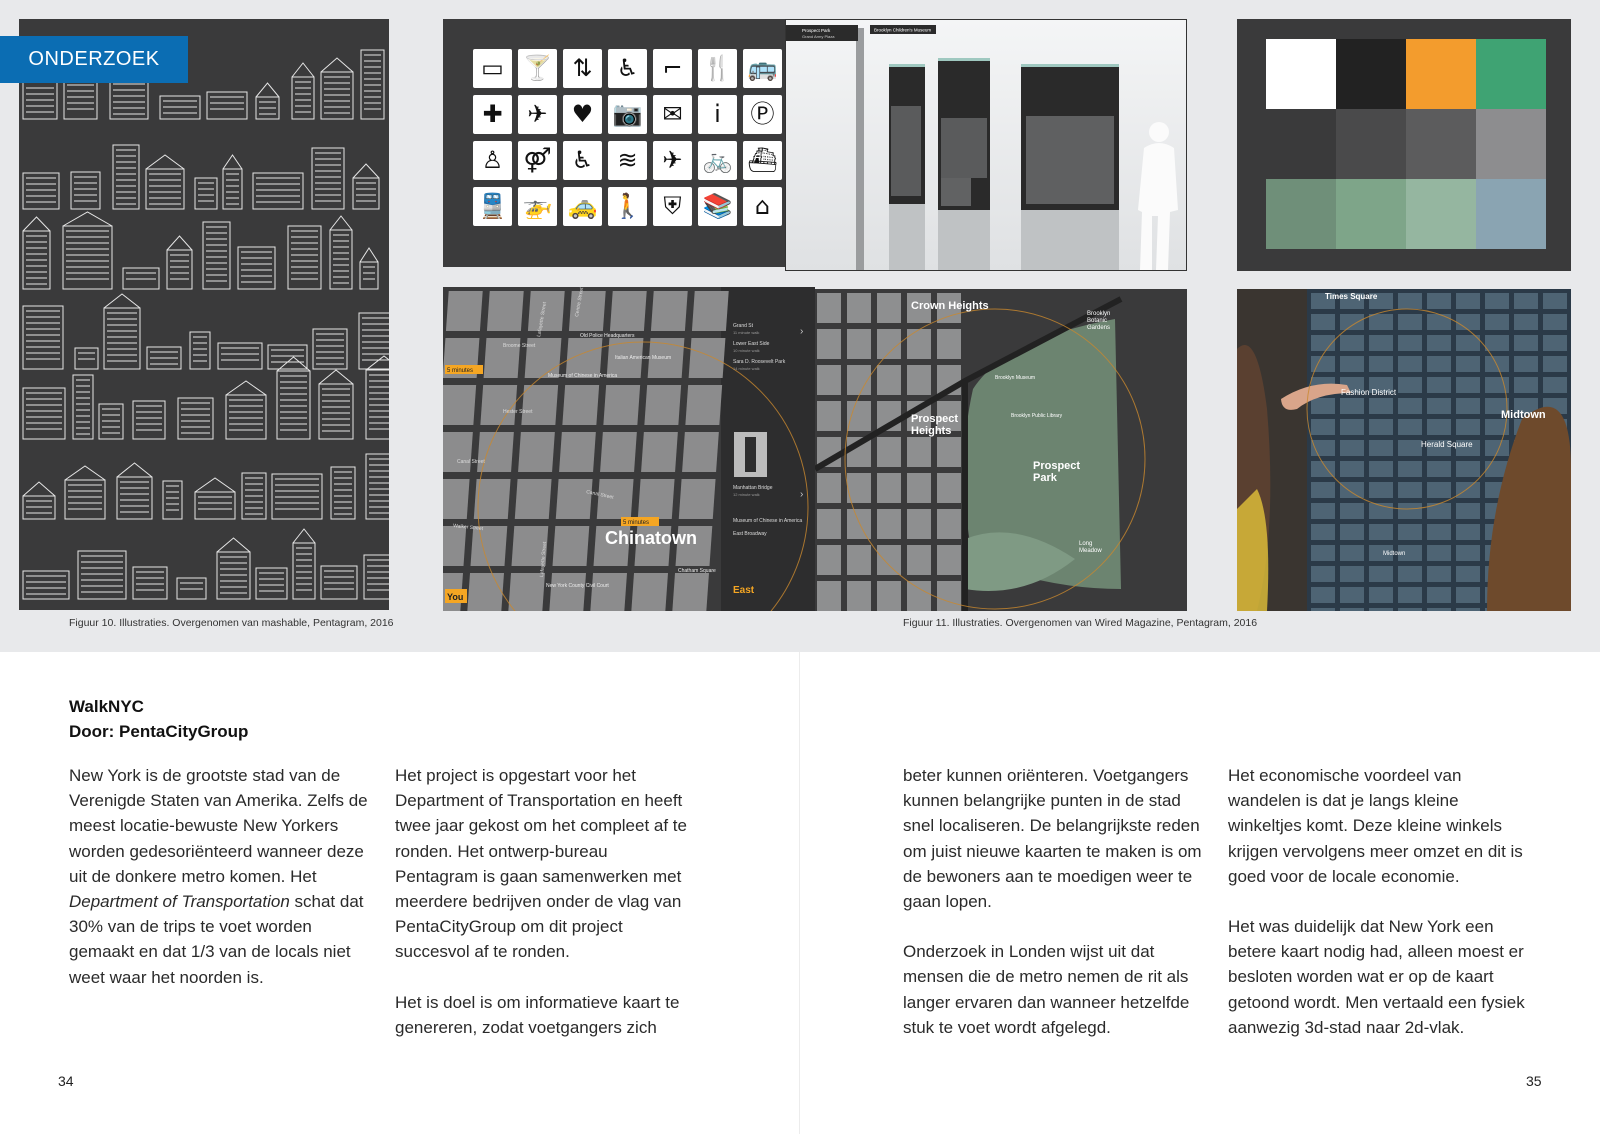 This screenshot has width=1600, height=1134. Describe the element at coordinates (1056, 466) in the screenshot. I see `prospect-park-label-1: Prospect` at that location.